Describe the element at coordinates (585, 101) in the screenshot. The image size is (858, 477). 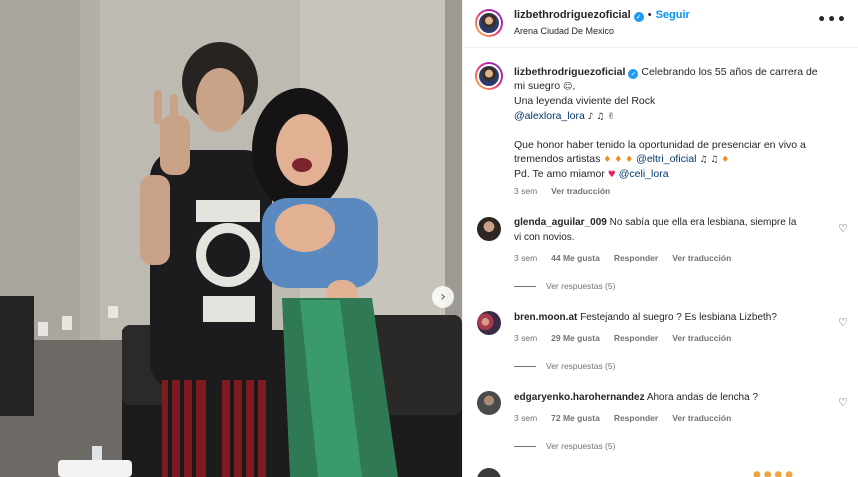
I see `caption-line-3: Una leyenda viviente del Rock` at that location.